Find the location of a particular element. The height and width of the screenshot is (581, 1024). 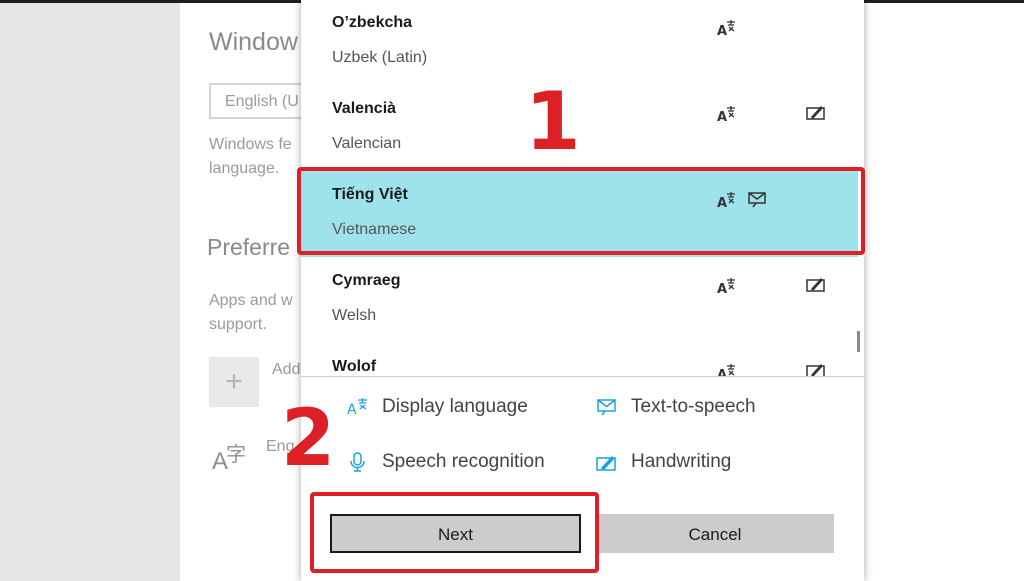

language-icon: A 字 is located at coordinates (229, 459).